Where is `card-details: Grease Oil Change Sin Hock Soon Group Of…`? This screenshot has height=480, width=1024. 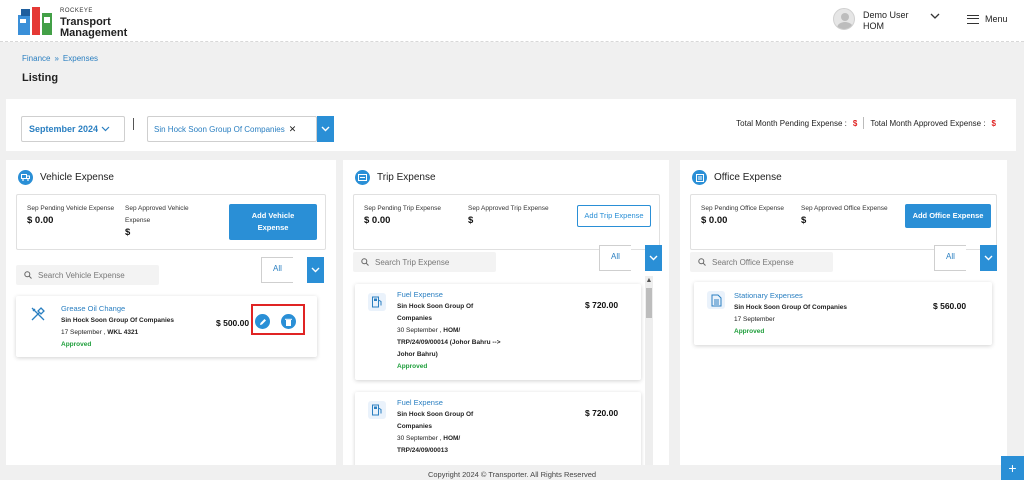 card-details: Grease Oil Change Sin Hock Soon Group Of… is located at coordinates (141, 327).